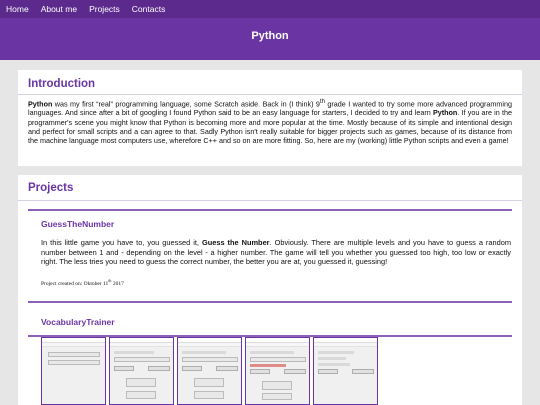 This screenshot has height=405, width=540. I want to click on top-navigation: Home About me Projects Contacts, so click(270, 9).